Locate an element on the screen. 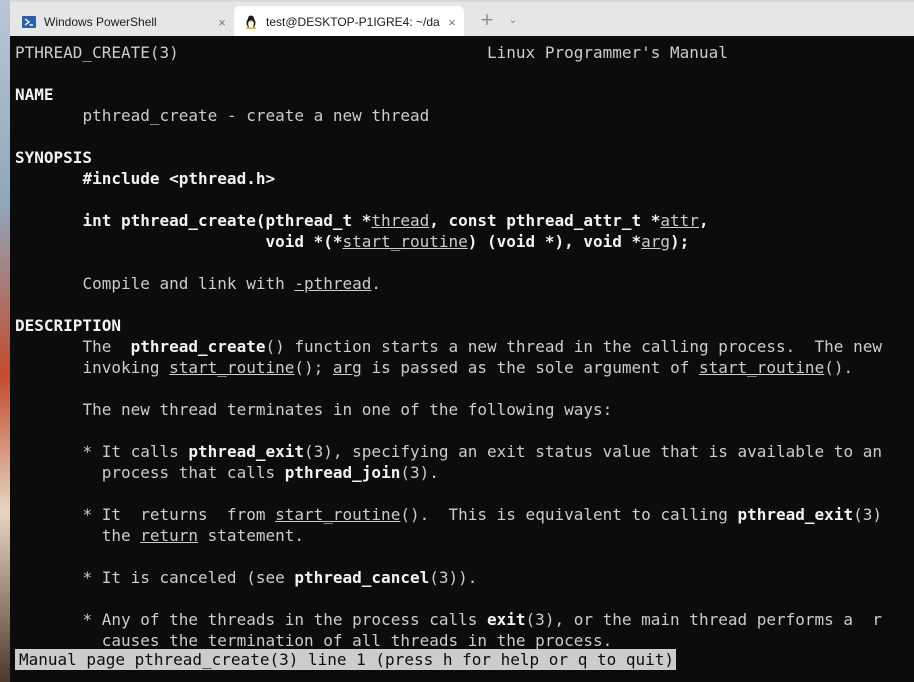 This screenshot has width=914, height=682. name-text: pthread_create - create a new thread is located at coordinates (256, 115).